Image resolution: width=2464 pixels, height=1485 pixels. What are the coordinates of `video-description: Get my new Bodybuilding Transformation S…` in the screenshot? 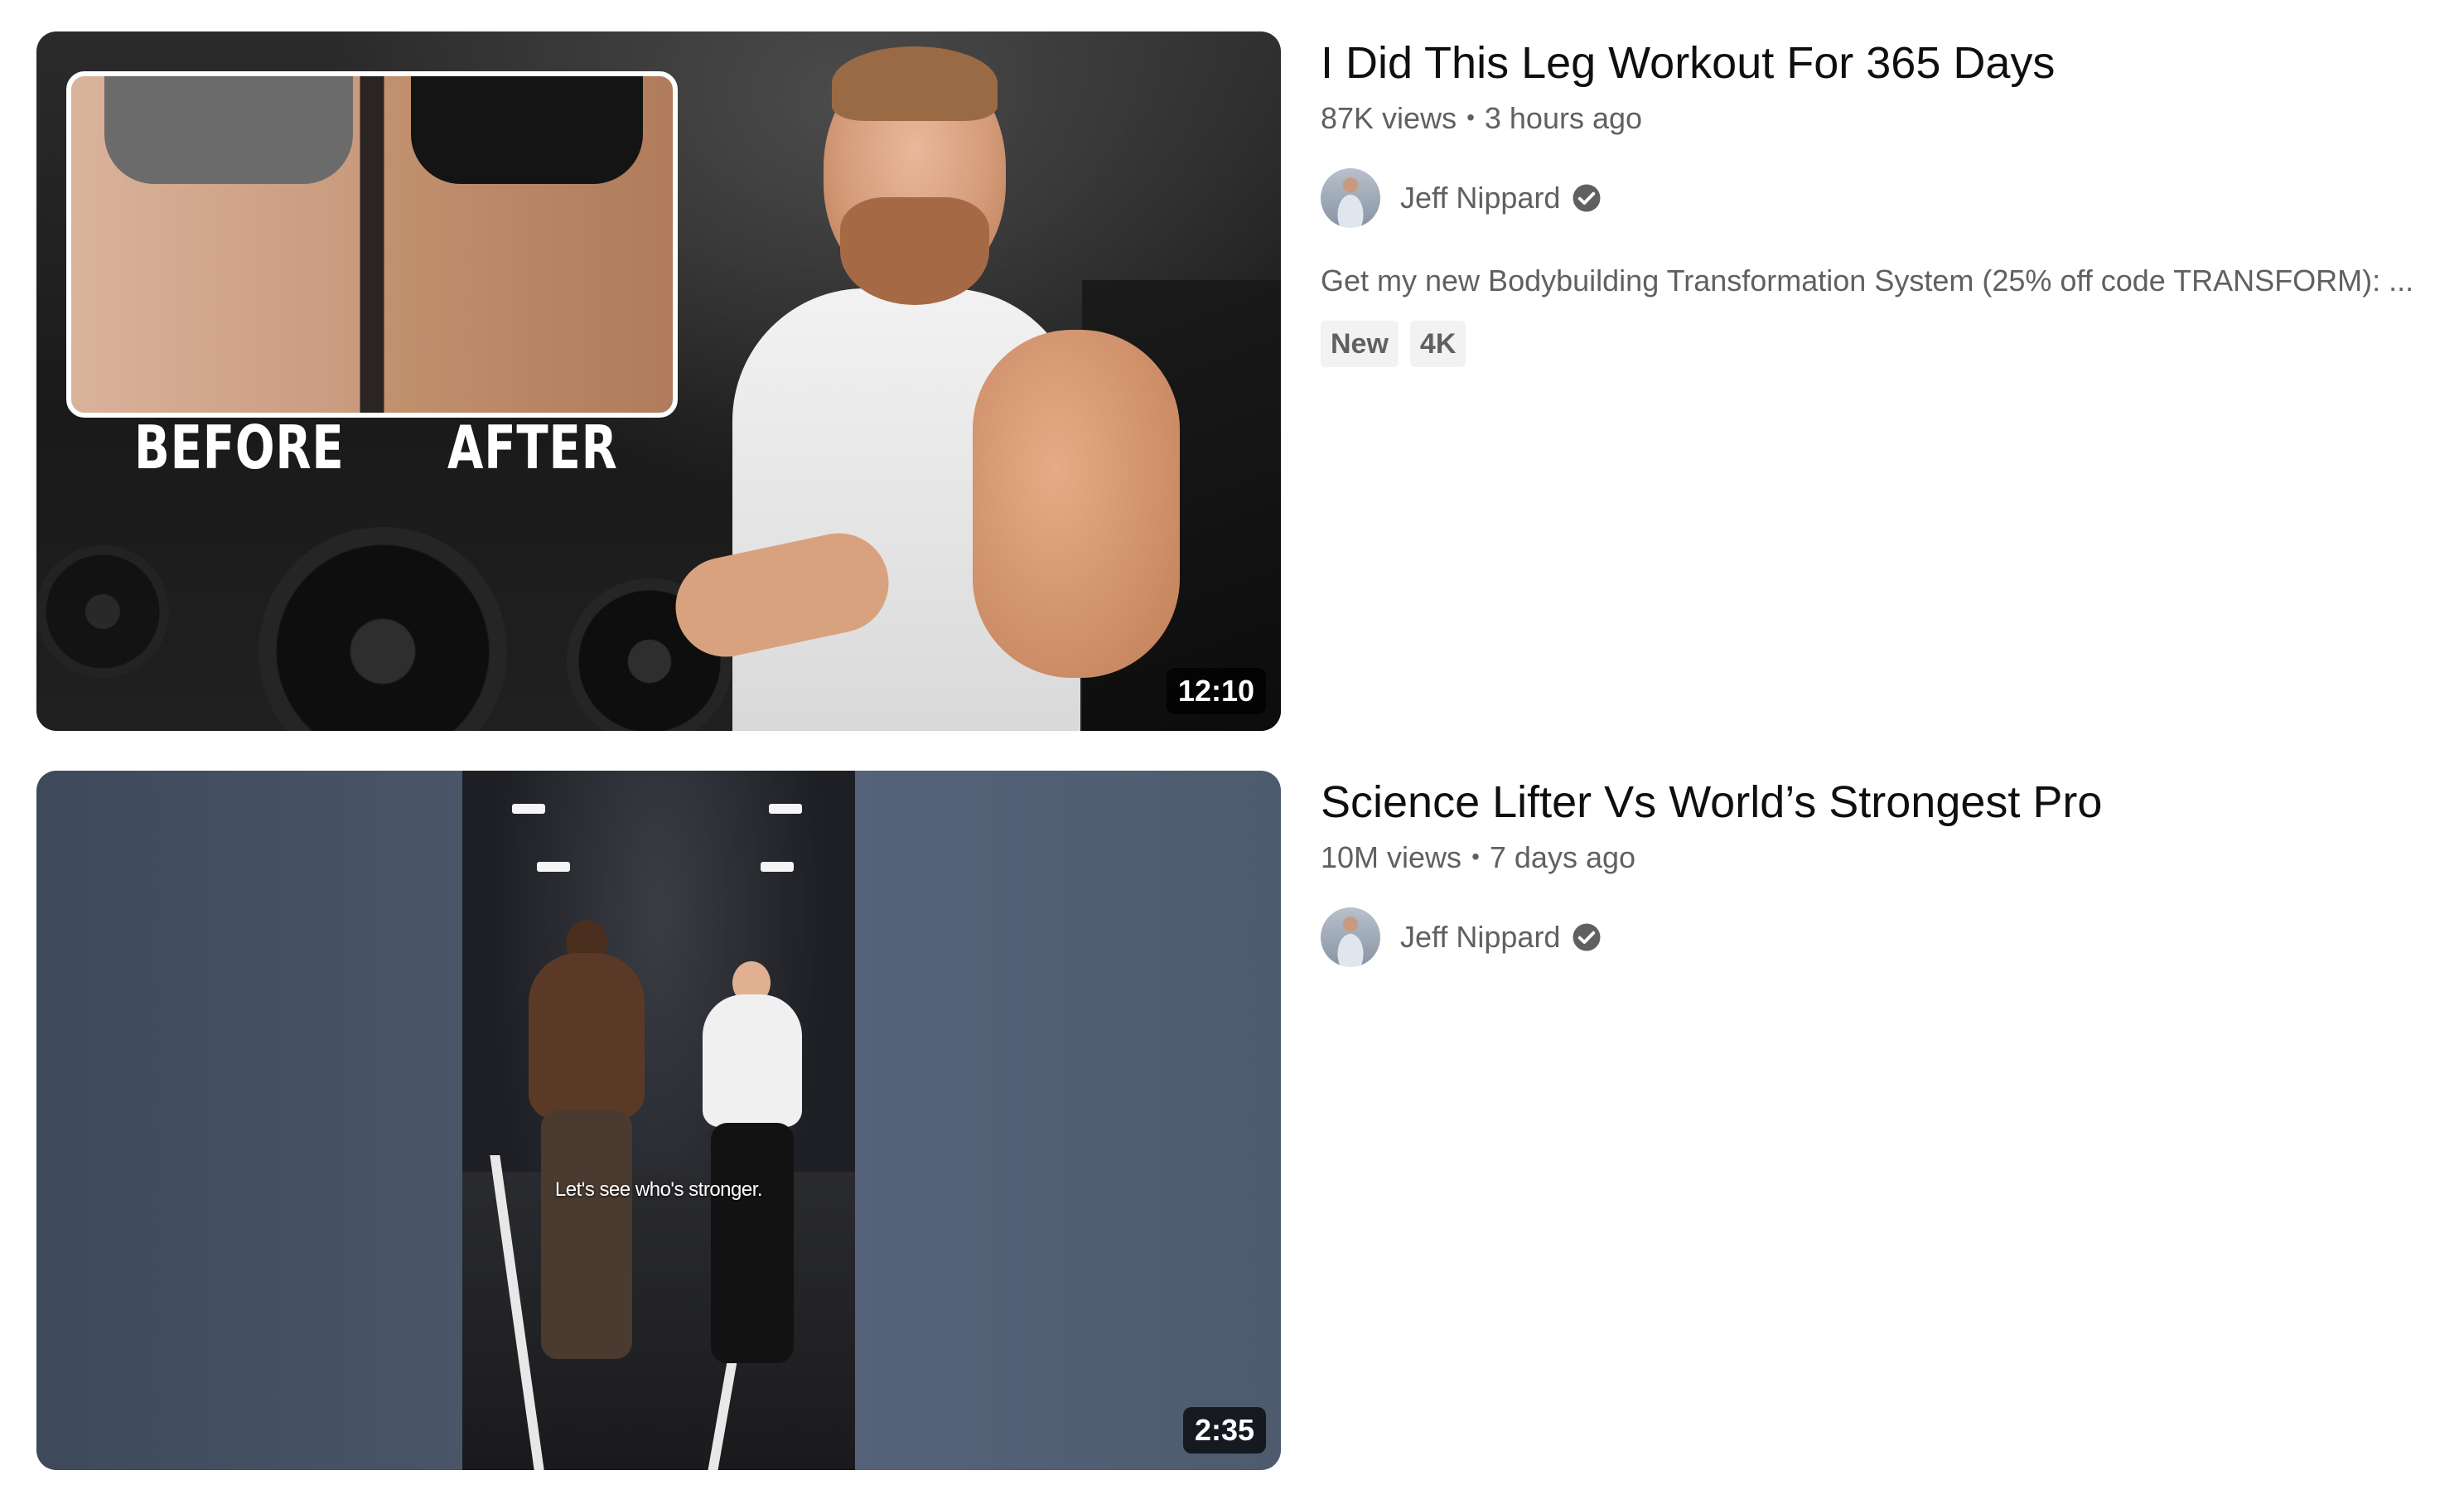 It's located at (1867, 280).